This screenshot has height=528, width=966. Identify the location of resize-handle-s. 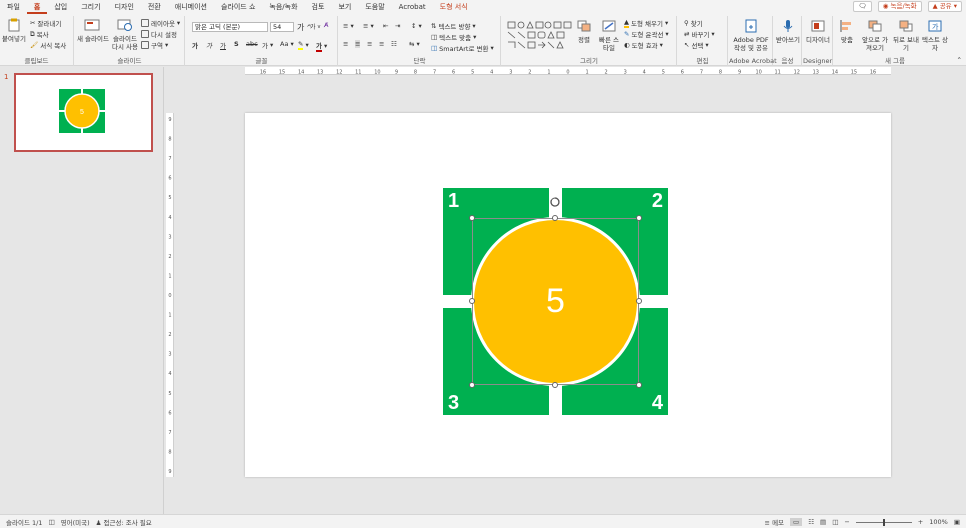
(555, 385).